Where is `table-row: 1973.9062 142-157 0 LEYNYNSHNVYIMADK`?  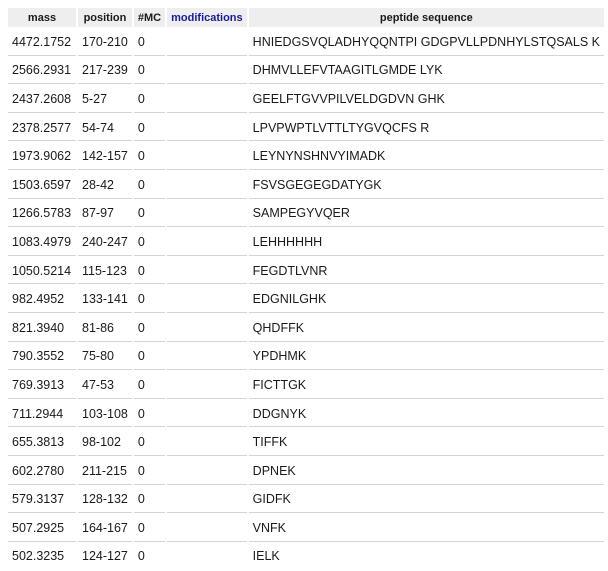
table-row: 1973.9062 142-157 0 LEYNYNSHNVYIMADK is located at coordinates (306, 156).